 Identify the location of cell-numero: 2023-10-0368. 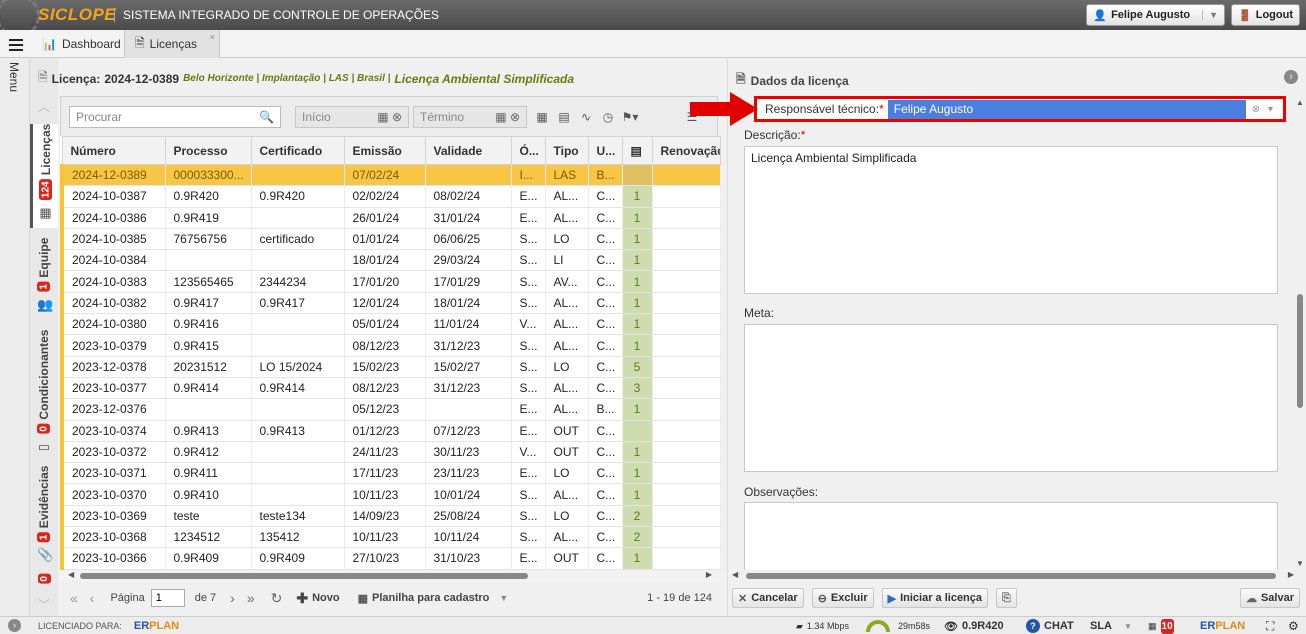
(113, 537).